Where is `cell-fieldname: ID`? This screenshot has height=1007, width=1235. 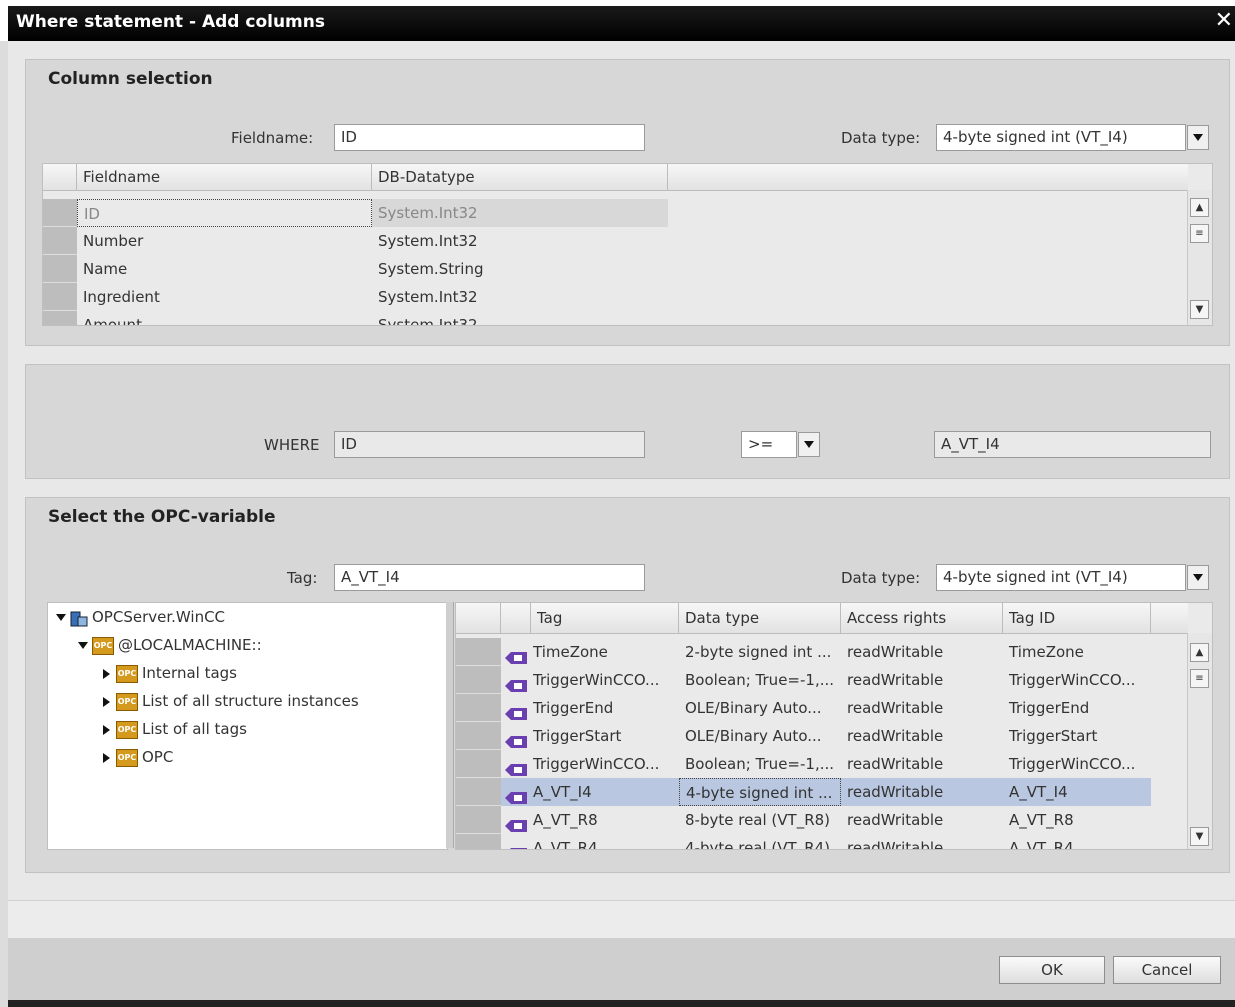 cell-fieldname: ID is located at coordinates (224, 213).